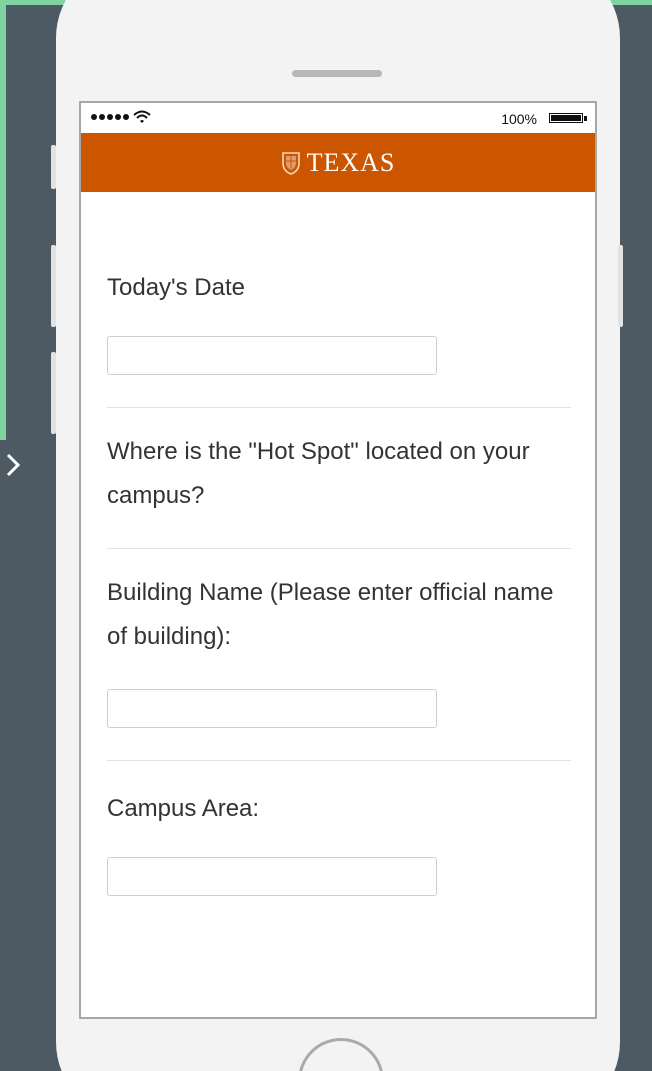 The image size is (652, 1071). I want to click on date-field, so click(272, 355).